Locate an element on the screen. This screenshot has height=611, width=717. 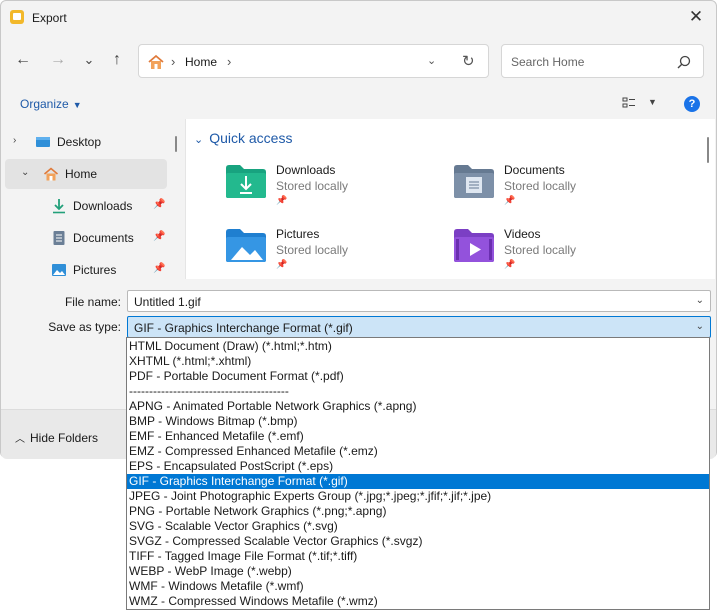
command-bar: Organize ▼ ▼ ? is located at coordinates (358, 104).